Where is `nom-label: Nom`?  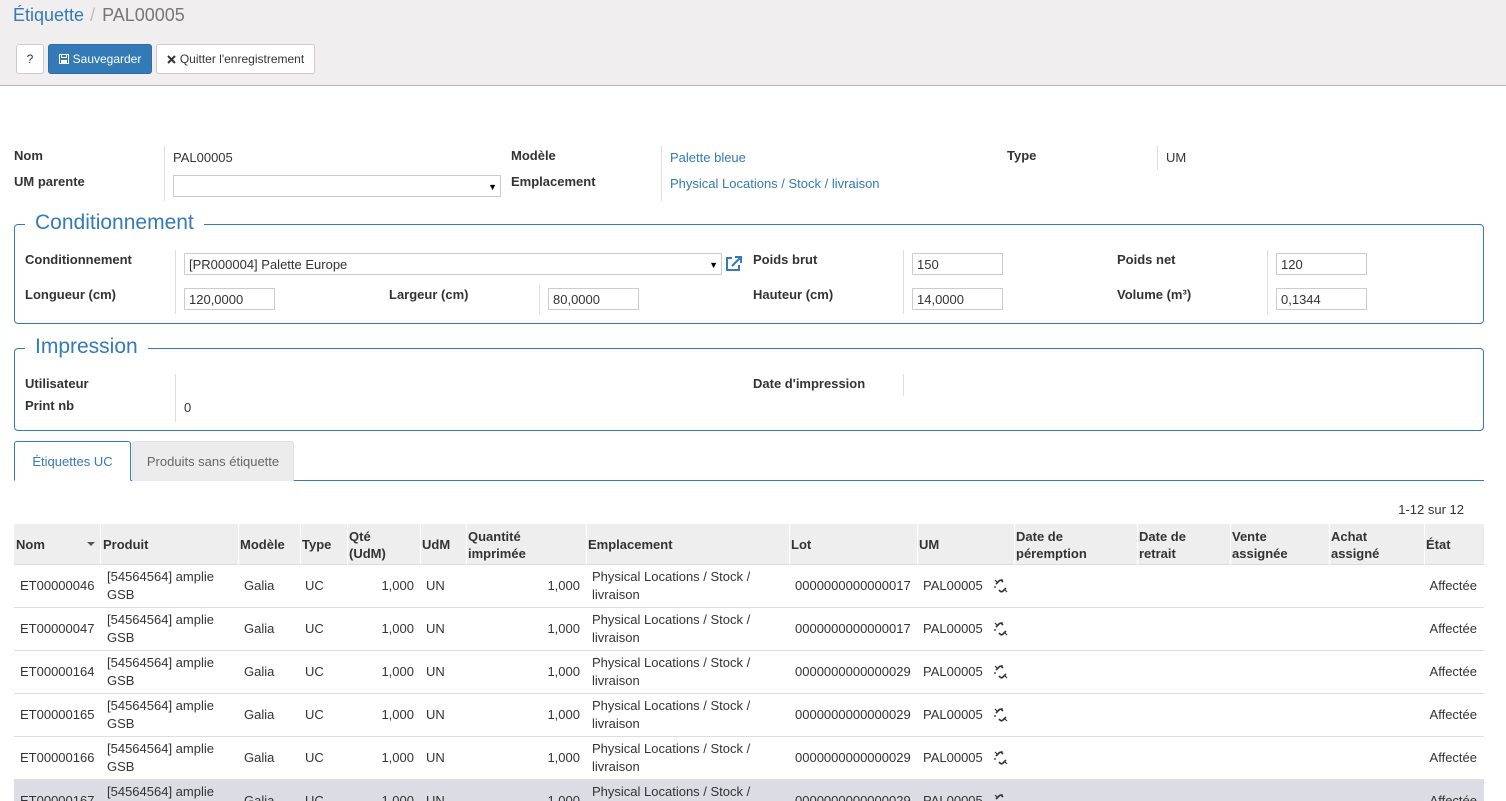 nom-label: Nom is located at coordinates (28, 155).